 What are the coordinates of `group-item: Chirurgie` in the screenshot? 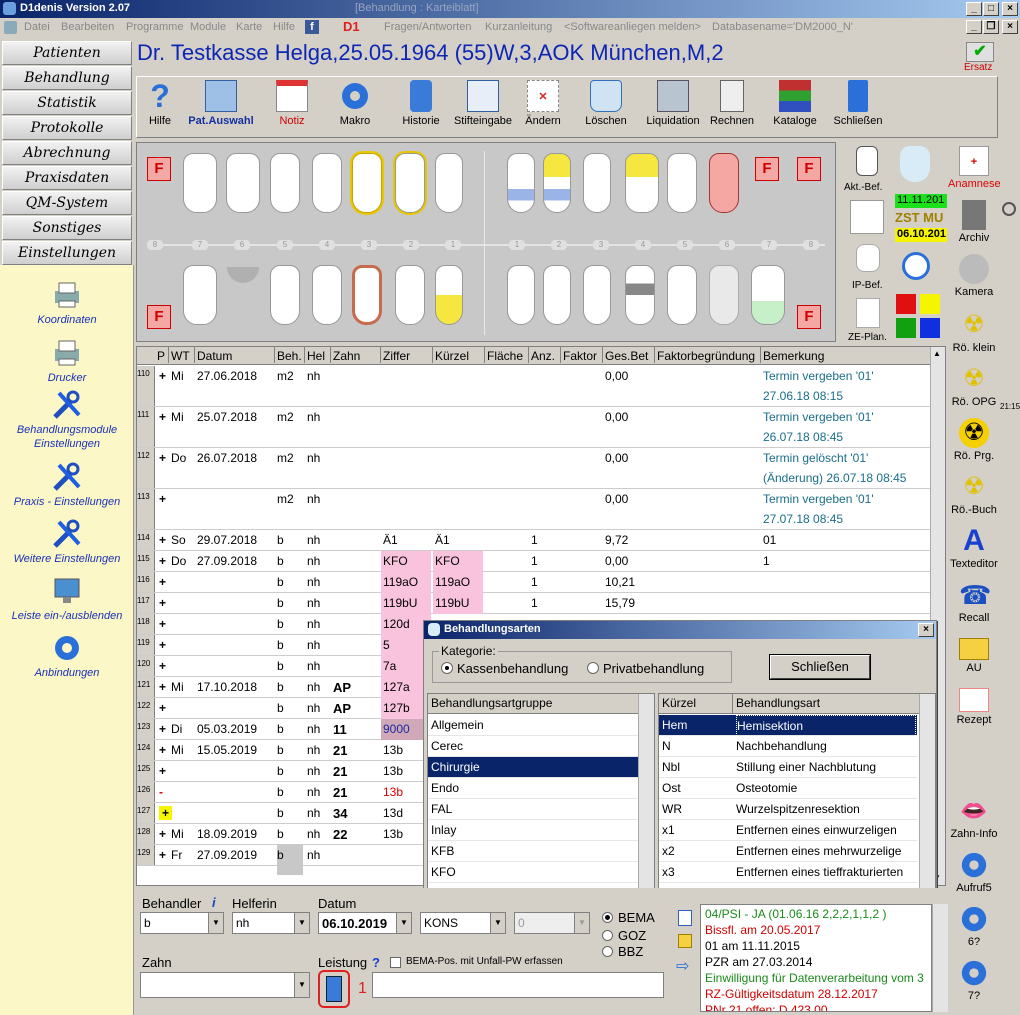 It's located at (533, 767).